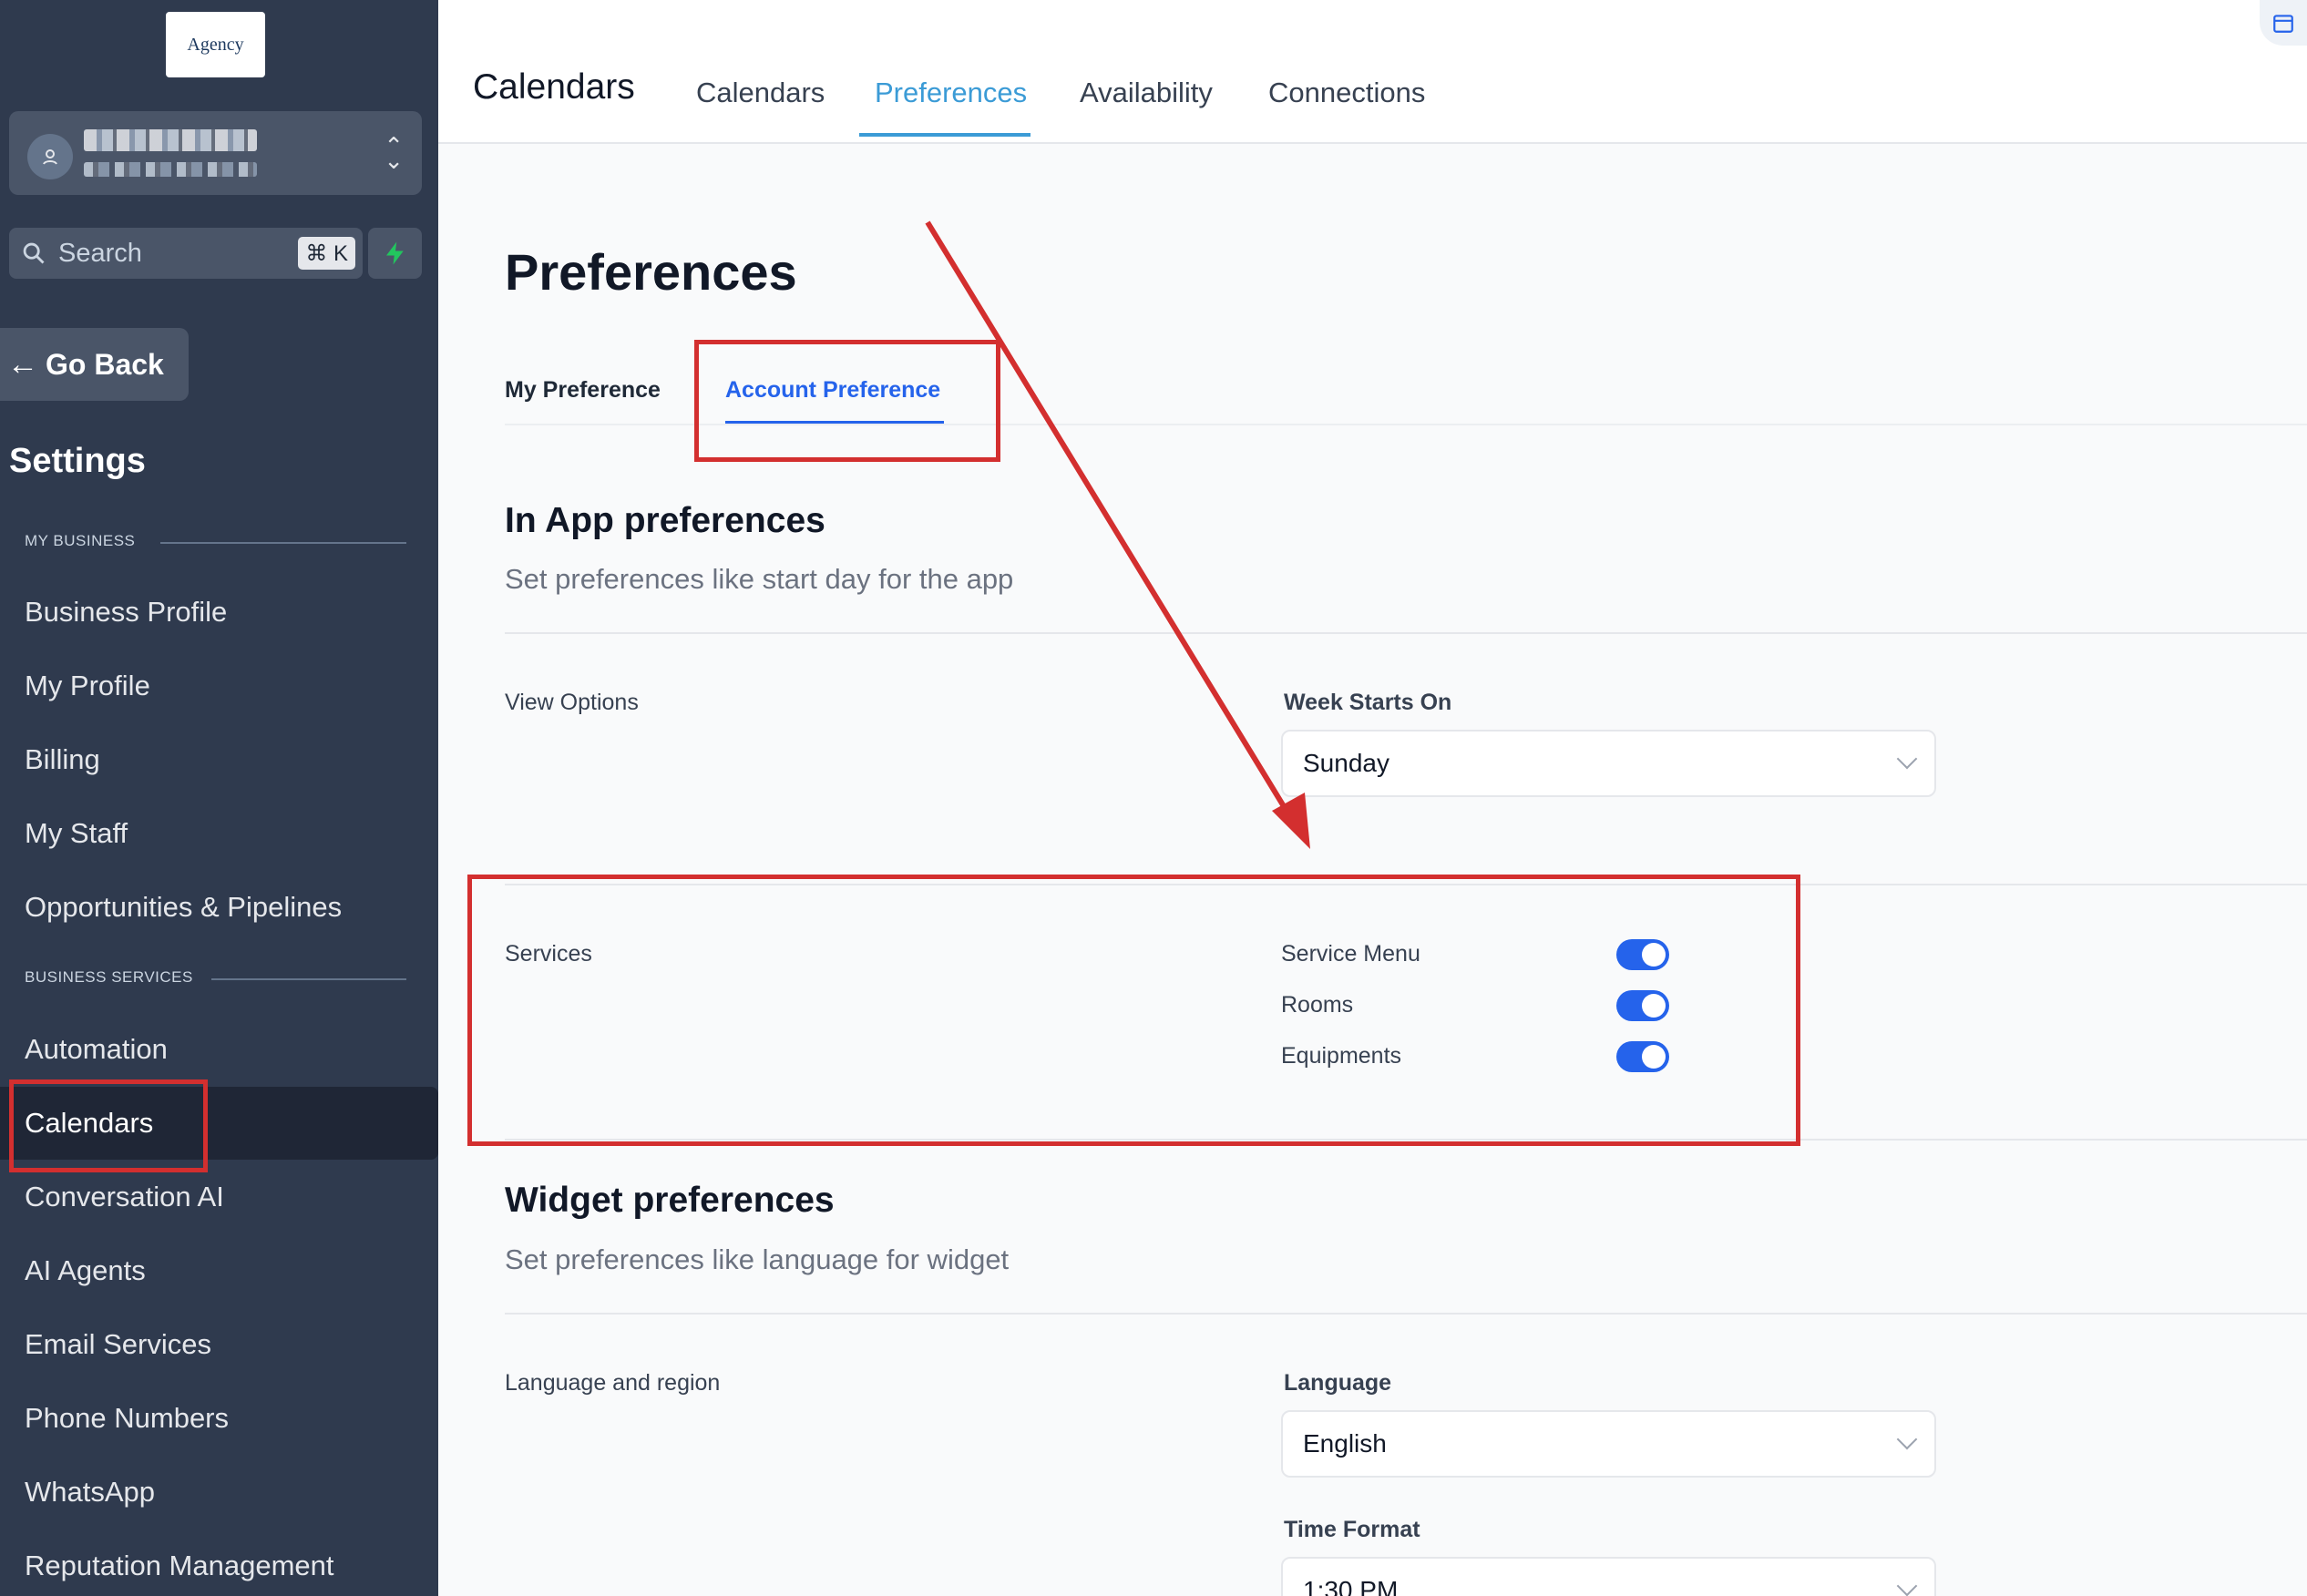  I want to click on location-icon, so click(50, 156).